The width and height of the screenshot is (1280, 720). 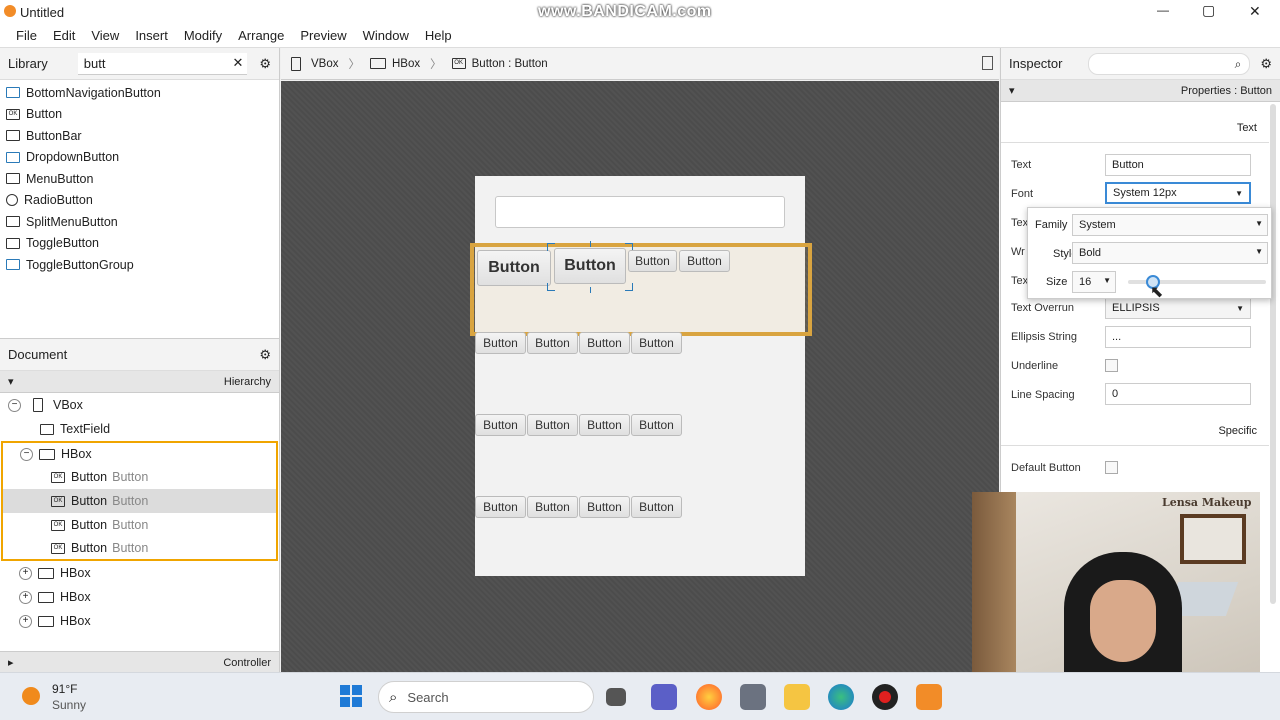 I want to click on dropdown-icon, so click(x=13, y=157).